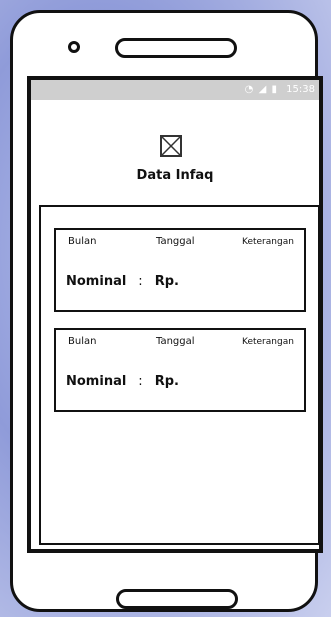  What do you see at coordinates (274, 89) in the screenshot?
I see `battery-icon: ▮` at bounding box center [274, 89].